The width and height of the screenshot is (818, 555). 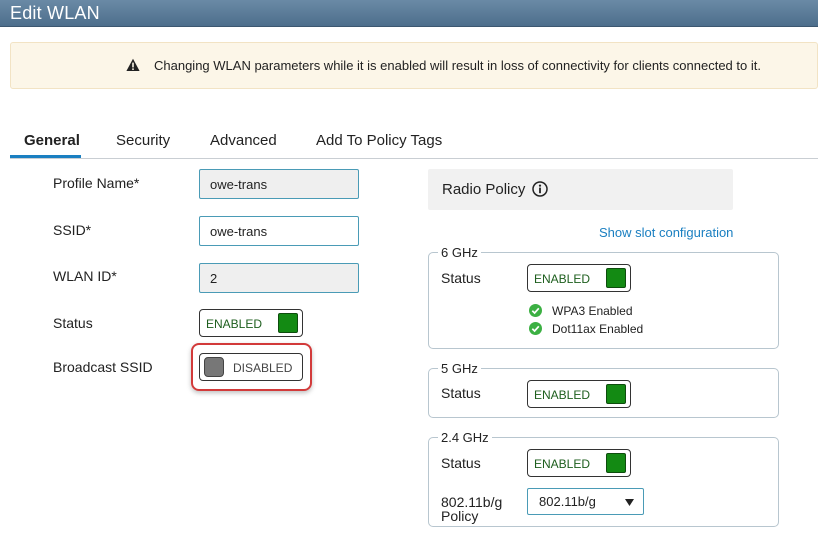 What do you see at coordinates (461, 463) in the screenshot?
I see `band-2-4ghz-status-label: Status` at bounding box center [461, 463].